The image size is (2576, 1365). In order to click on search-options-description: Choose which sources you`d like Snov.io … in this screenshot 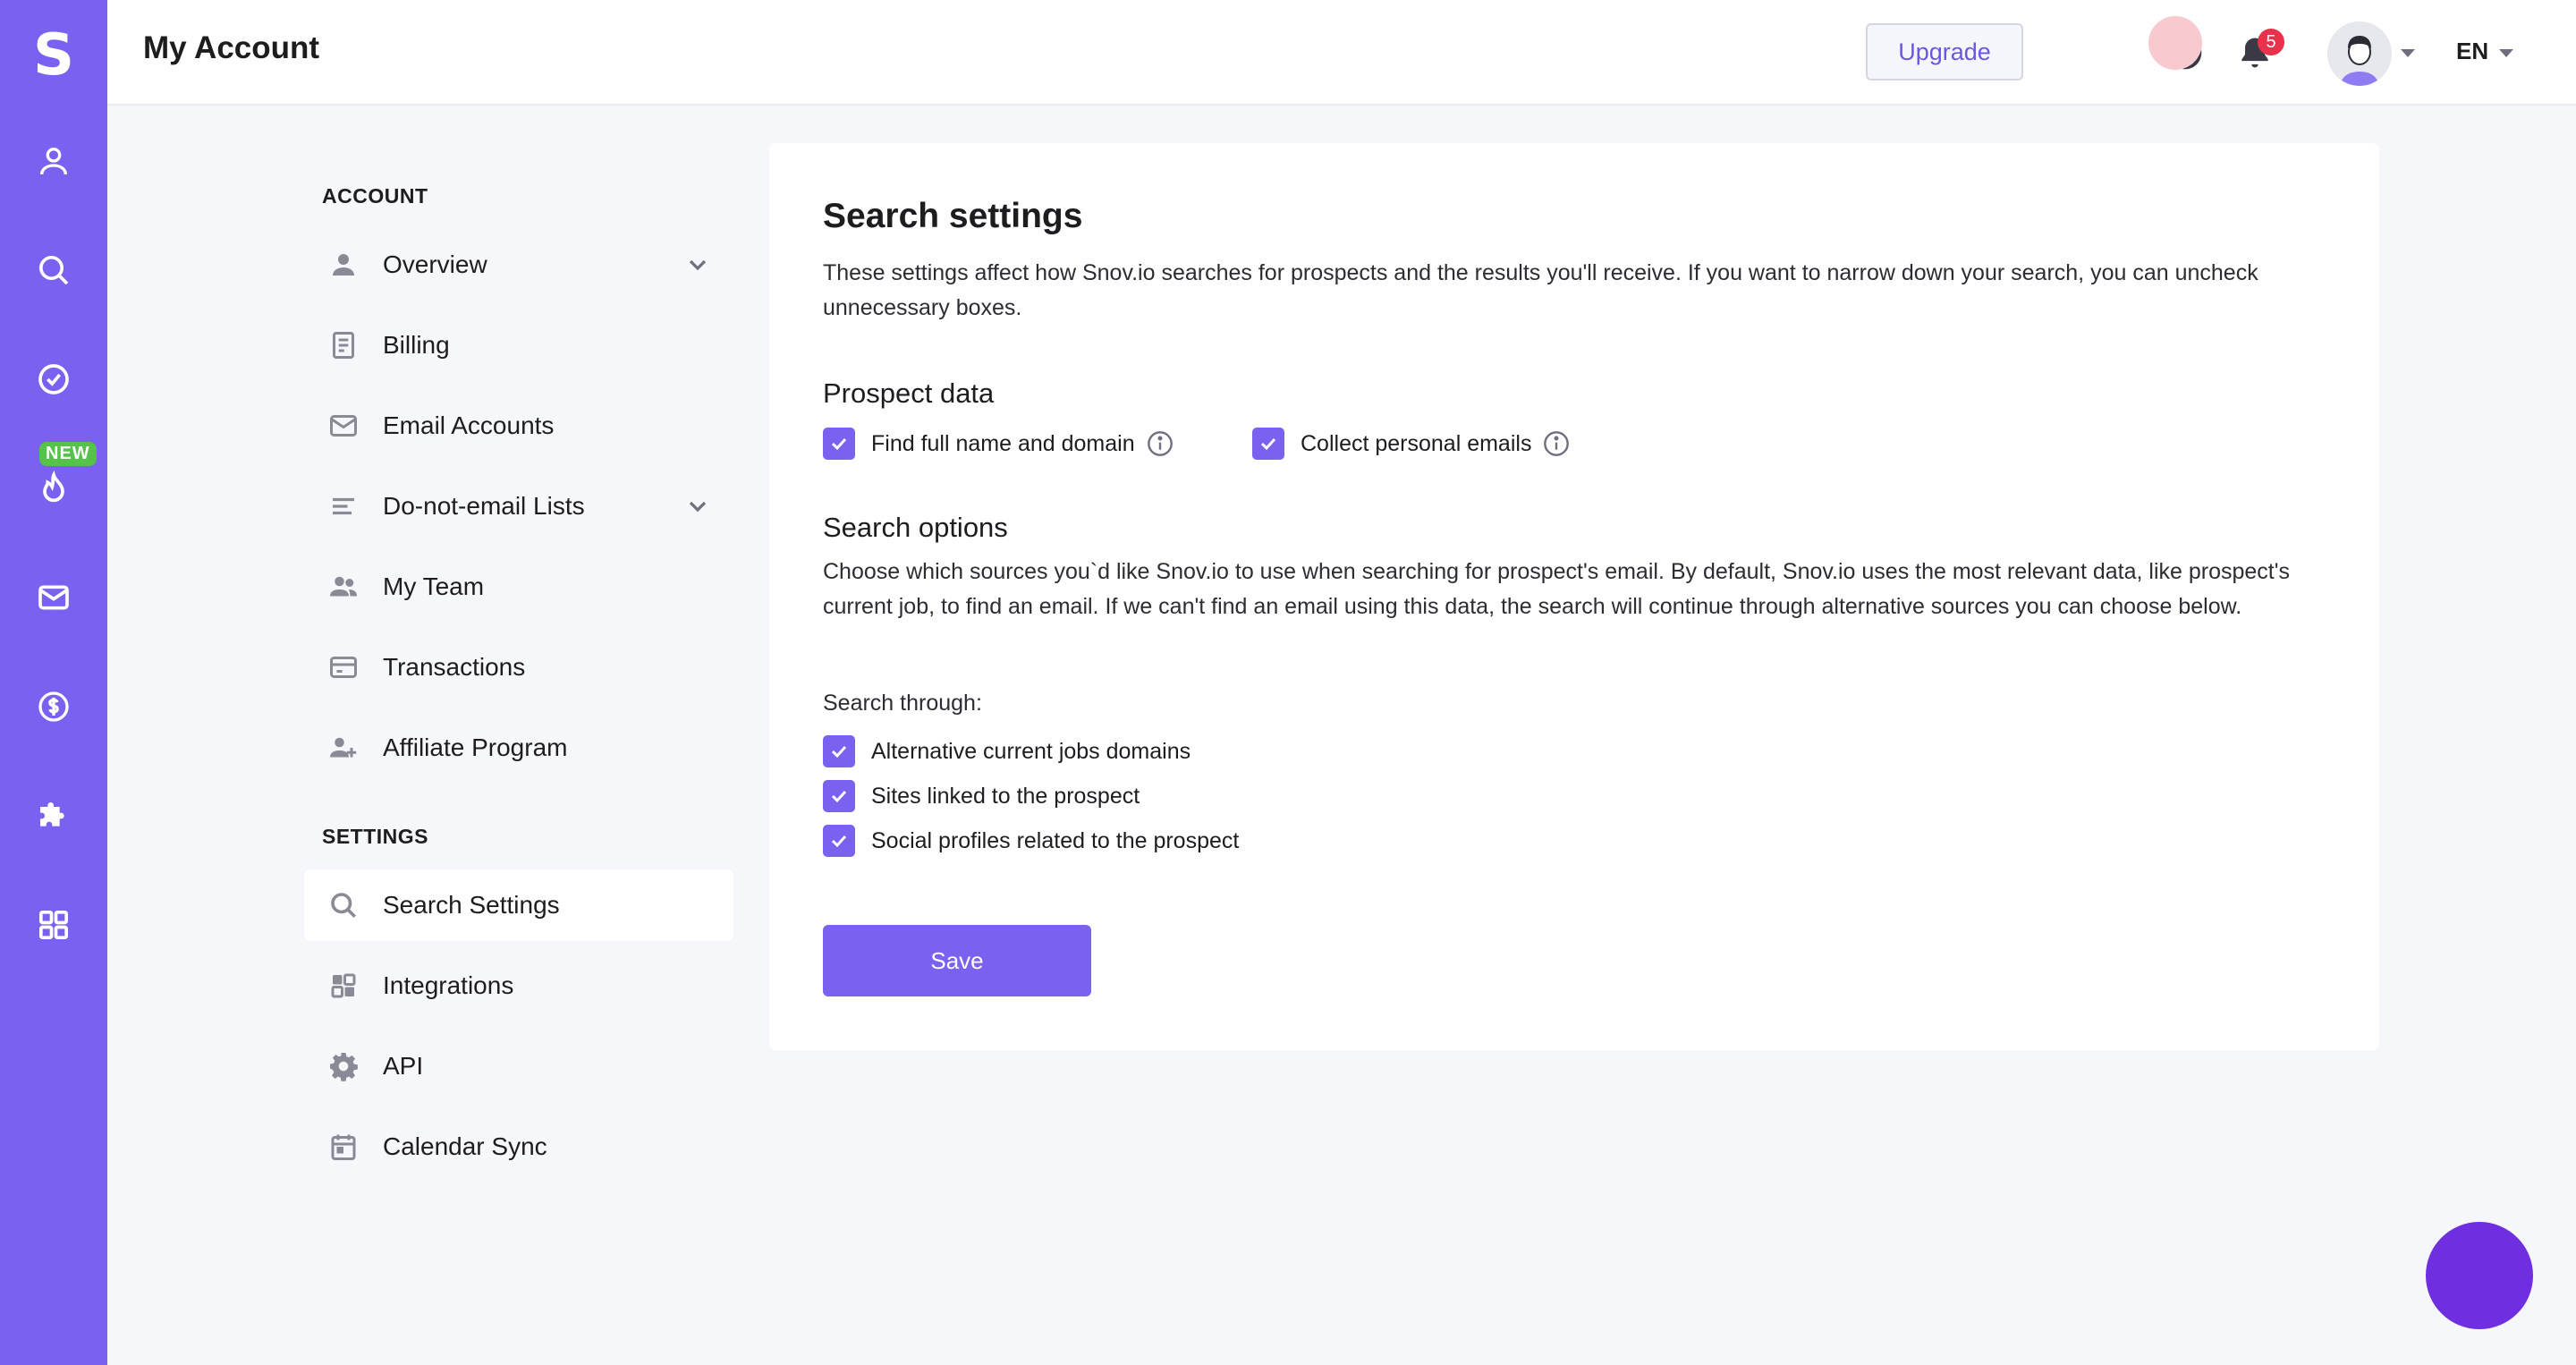, I will do `click(1557, 589)`.